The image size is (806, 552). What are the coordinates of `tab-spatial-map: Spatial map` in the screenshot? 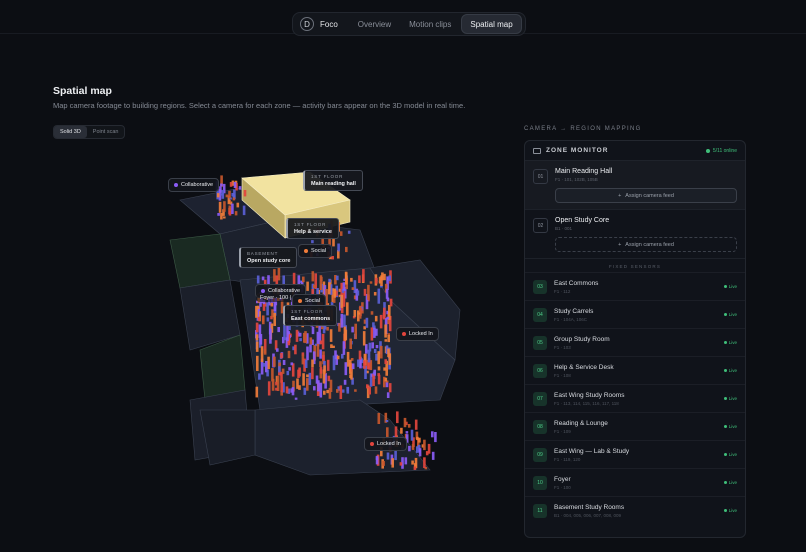 It's located at (491, 24).